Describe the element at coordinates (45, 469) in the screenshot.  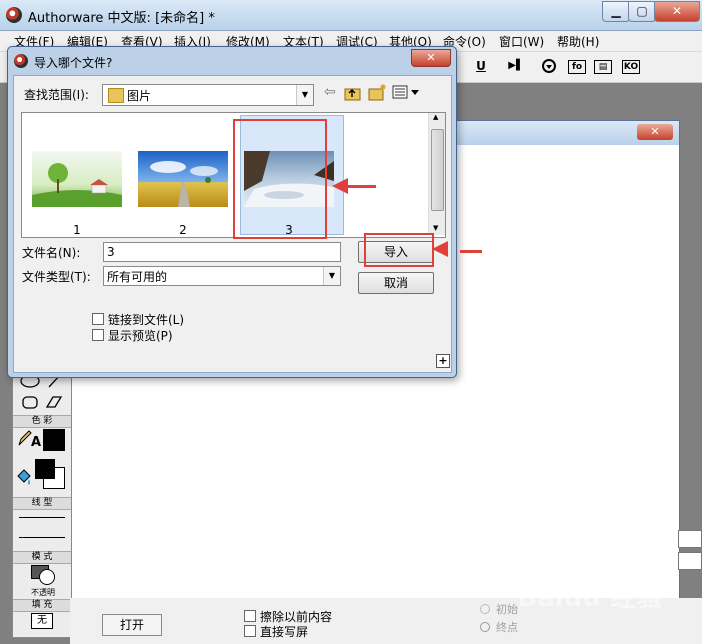
I see `foreground-color-swatch` at that location.